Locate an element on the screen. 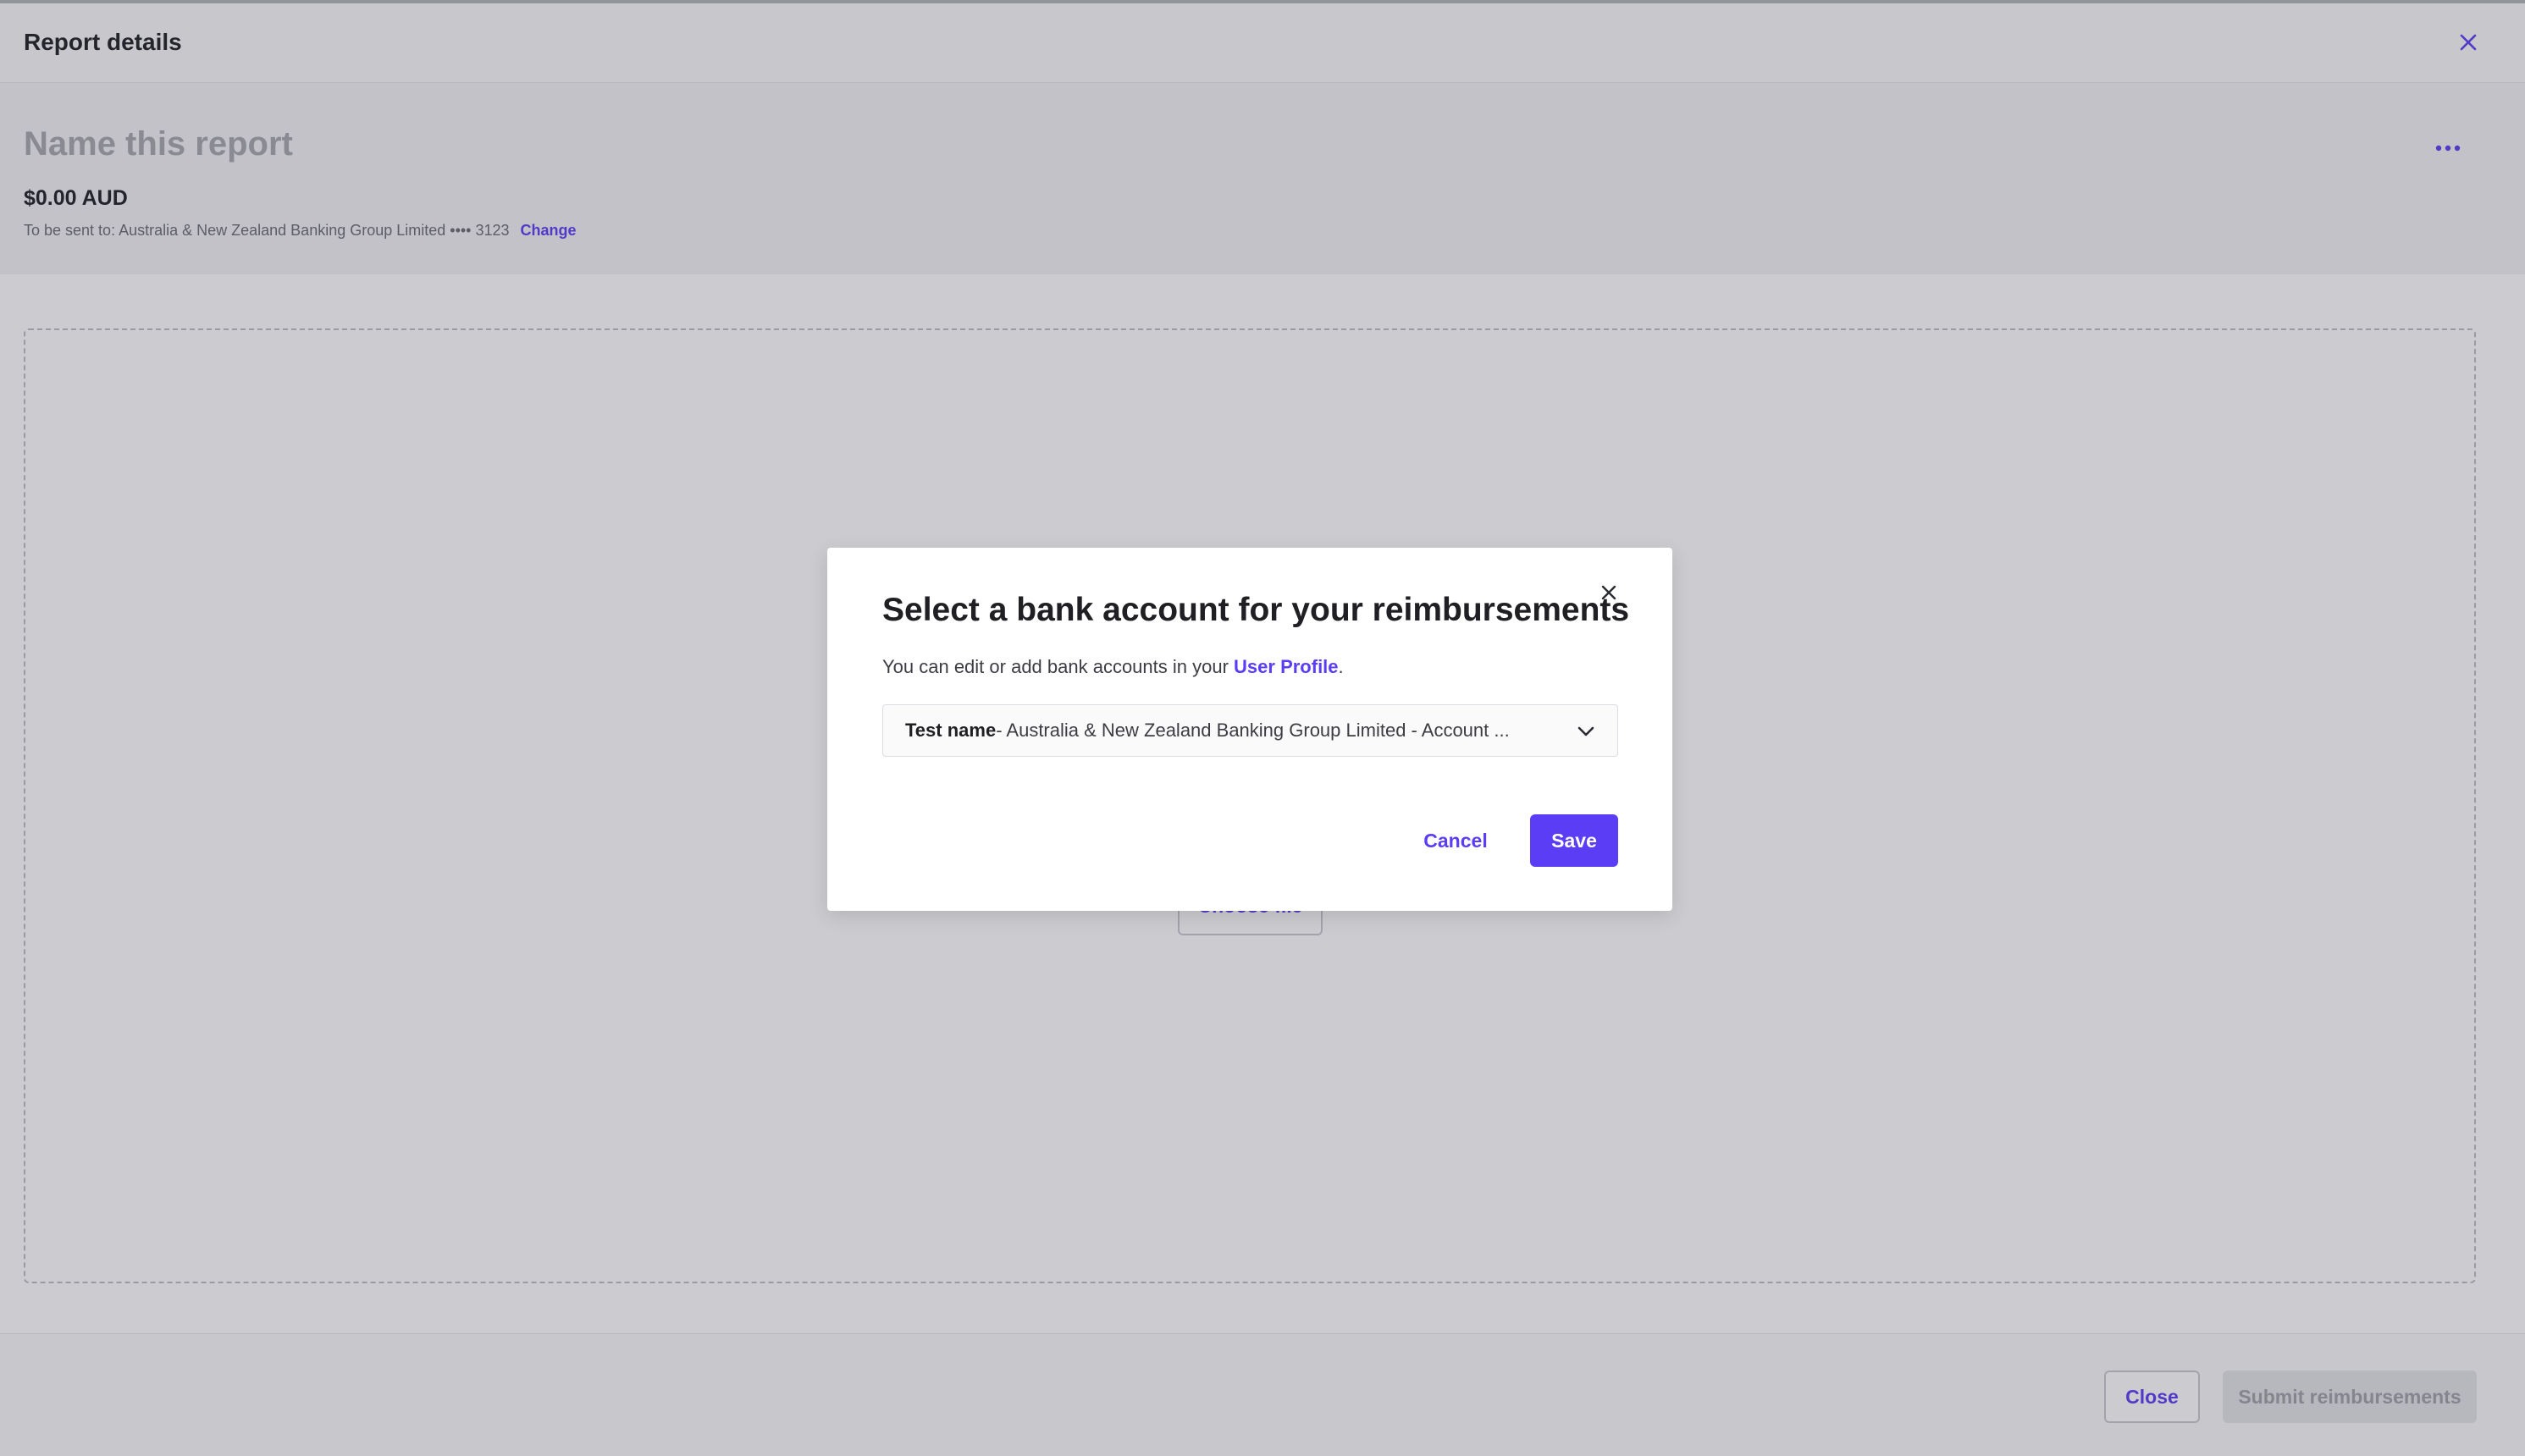 This screenshot has width=2525, height=1456. modal-description-suffix: . is located at coordinates (1341, 666).